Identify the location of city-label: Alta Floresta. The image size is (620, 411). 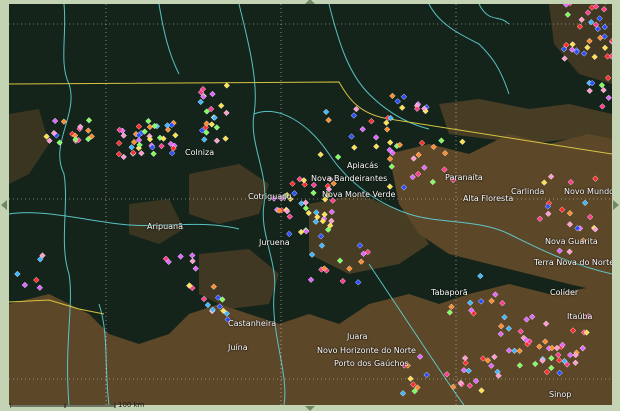
(488, 198).